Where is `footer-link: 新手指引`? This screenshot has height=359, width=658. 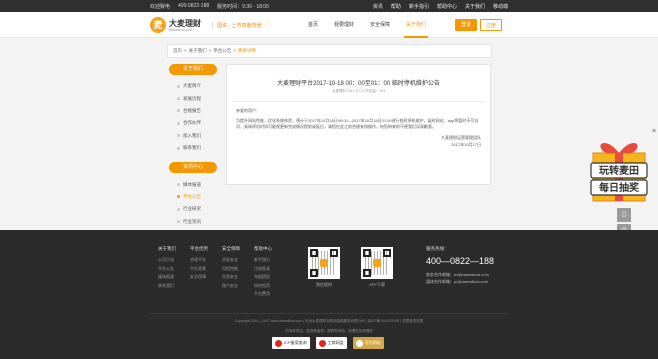
footer-link: 新手指引 is located at coordinates (263, 260).